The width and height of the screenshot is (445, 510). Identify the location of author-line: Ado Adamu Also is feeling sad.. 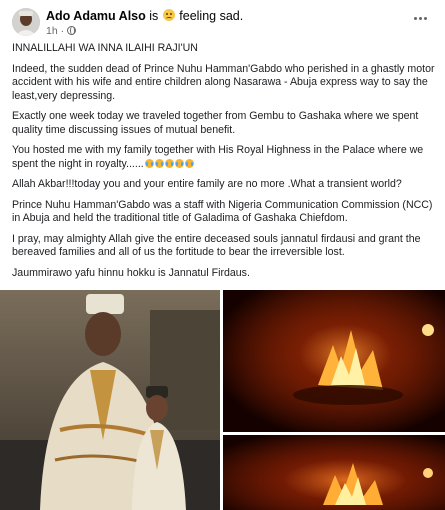
(144, 16).